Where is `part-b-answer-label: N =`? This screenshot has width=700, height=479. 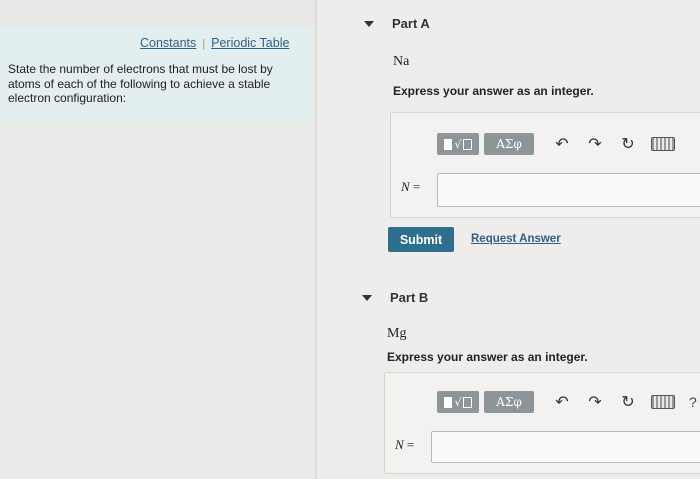 part-b-answer-label: N = is located at coordinates (405, 444).